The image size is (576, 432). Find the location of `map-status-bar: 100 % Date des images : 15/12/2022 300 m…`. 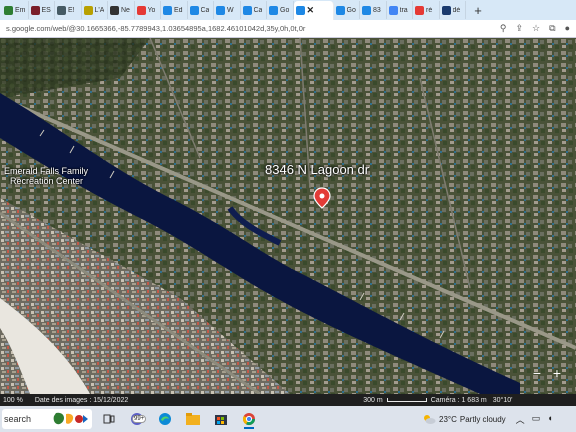

map-status-bar: 100 % Date des images : 15/12/2022 300 m… is located at coordinates (288, 400).